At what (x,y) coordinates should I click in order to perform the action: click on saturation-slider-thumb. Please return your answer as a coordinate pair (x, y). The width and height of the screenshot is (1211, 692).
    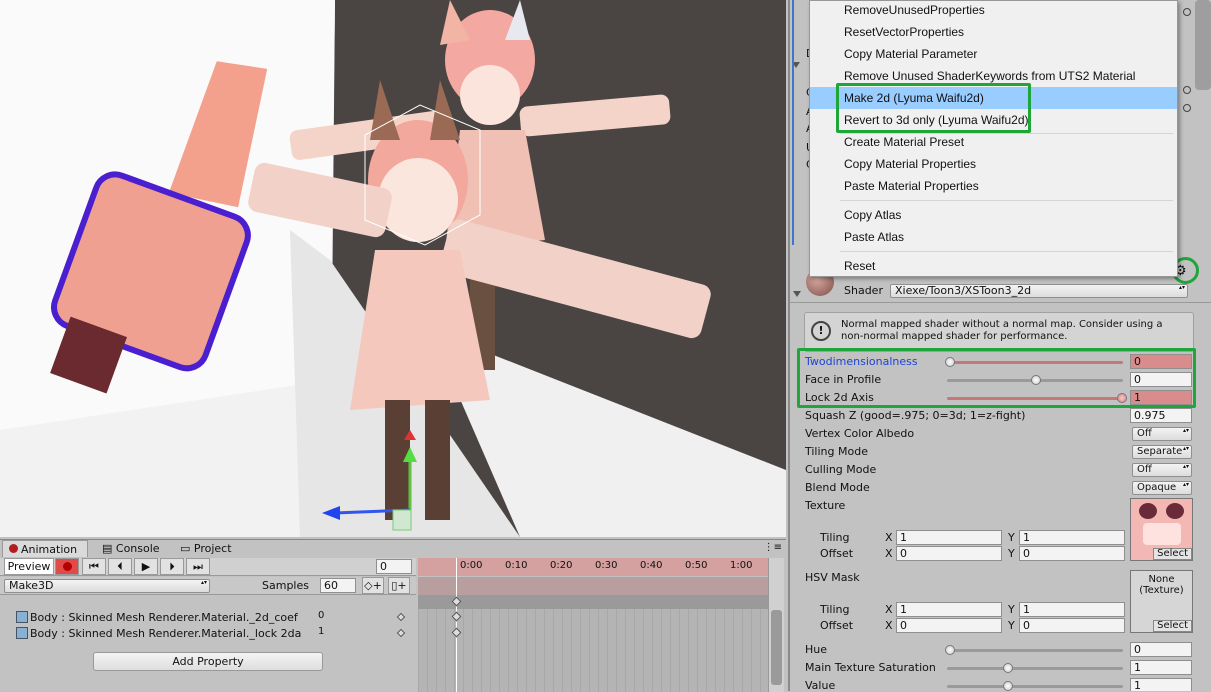
    Looking at the image, I should click on (1008, 668).